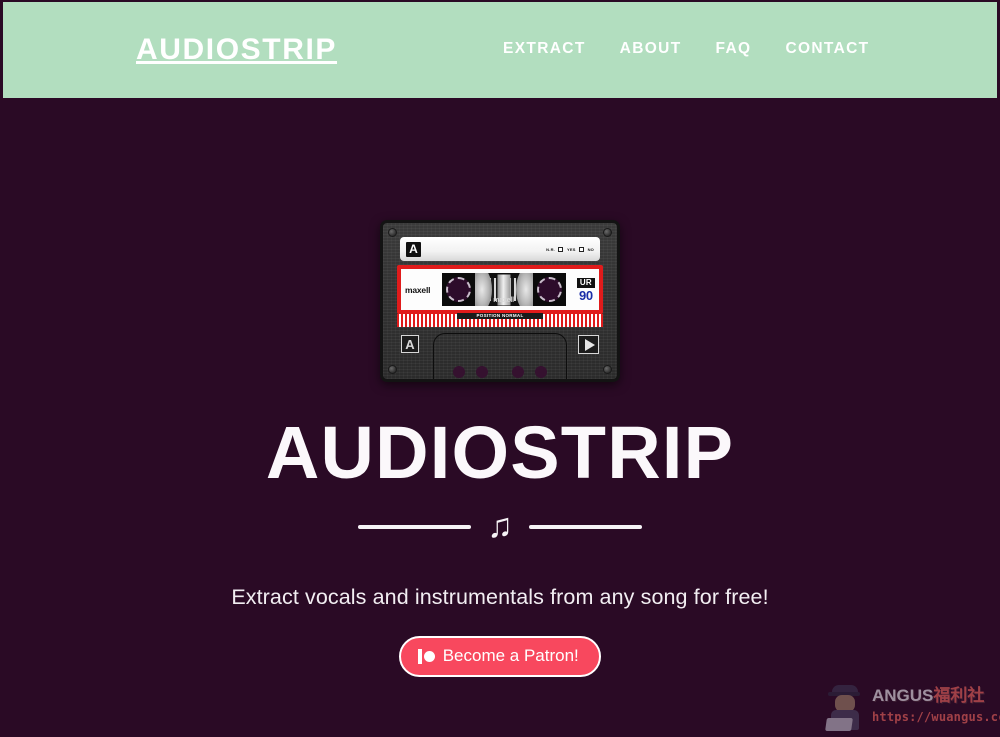  I want to click on page-title: AUDIOSTRIP, so click(500, 452).